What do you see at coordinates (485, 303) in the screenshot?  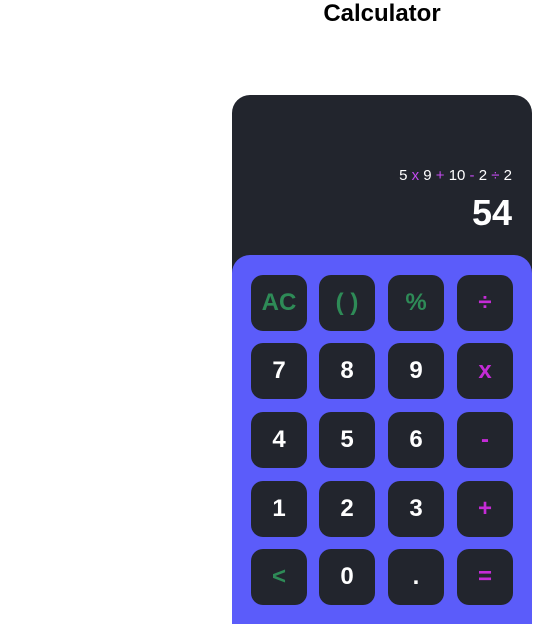 I see `divide-button: ÷` at bounding box center [485, 303].